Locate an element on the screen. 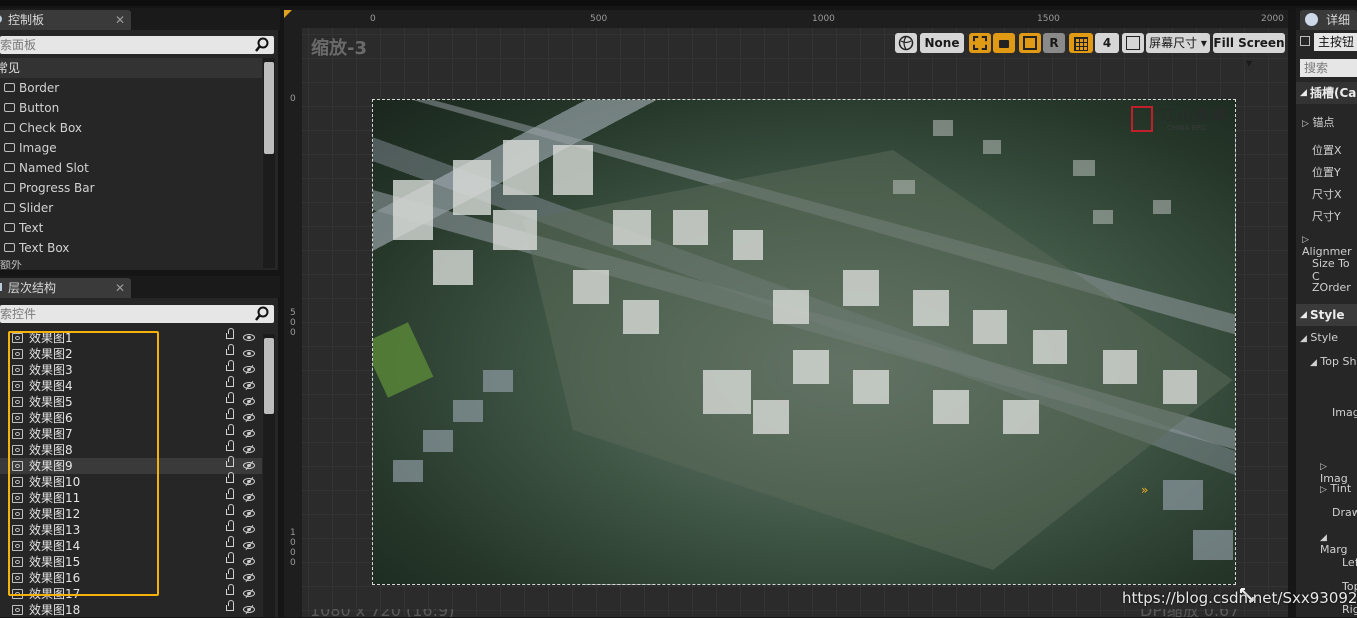  hierarchy-item: 效果图18 is located at coordinates (131, 609).